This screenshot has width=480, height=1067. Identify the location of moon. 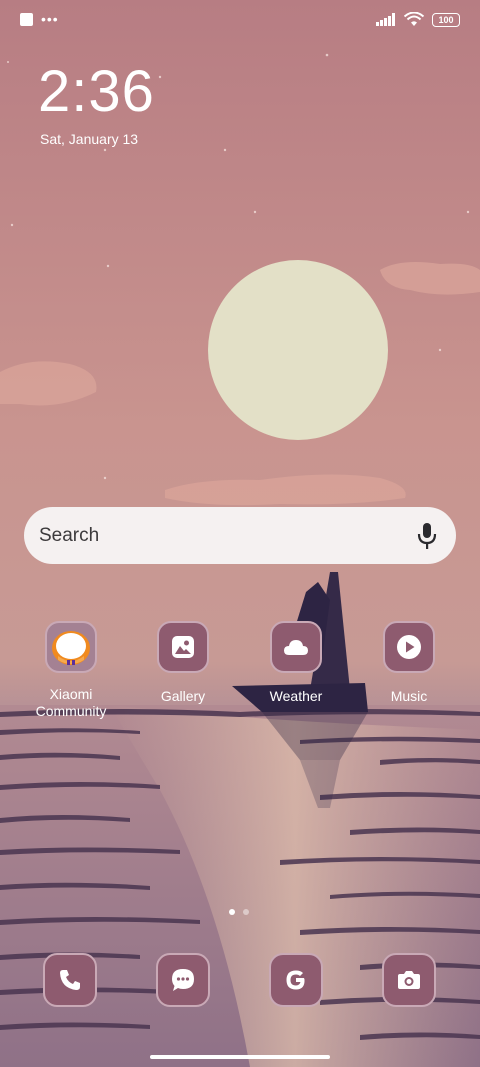
(298, 350).